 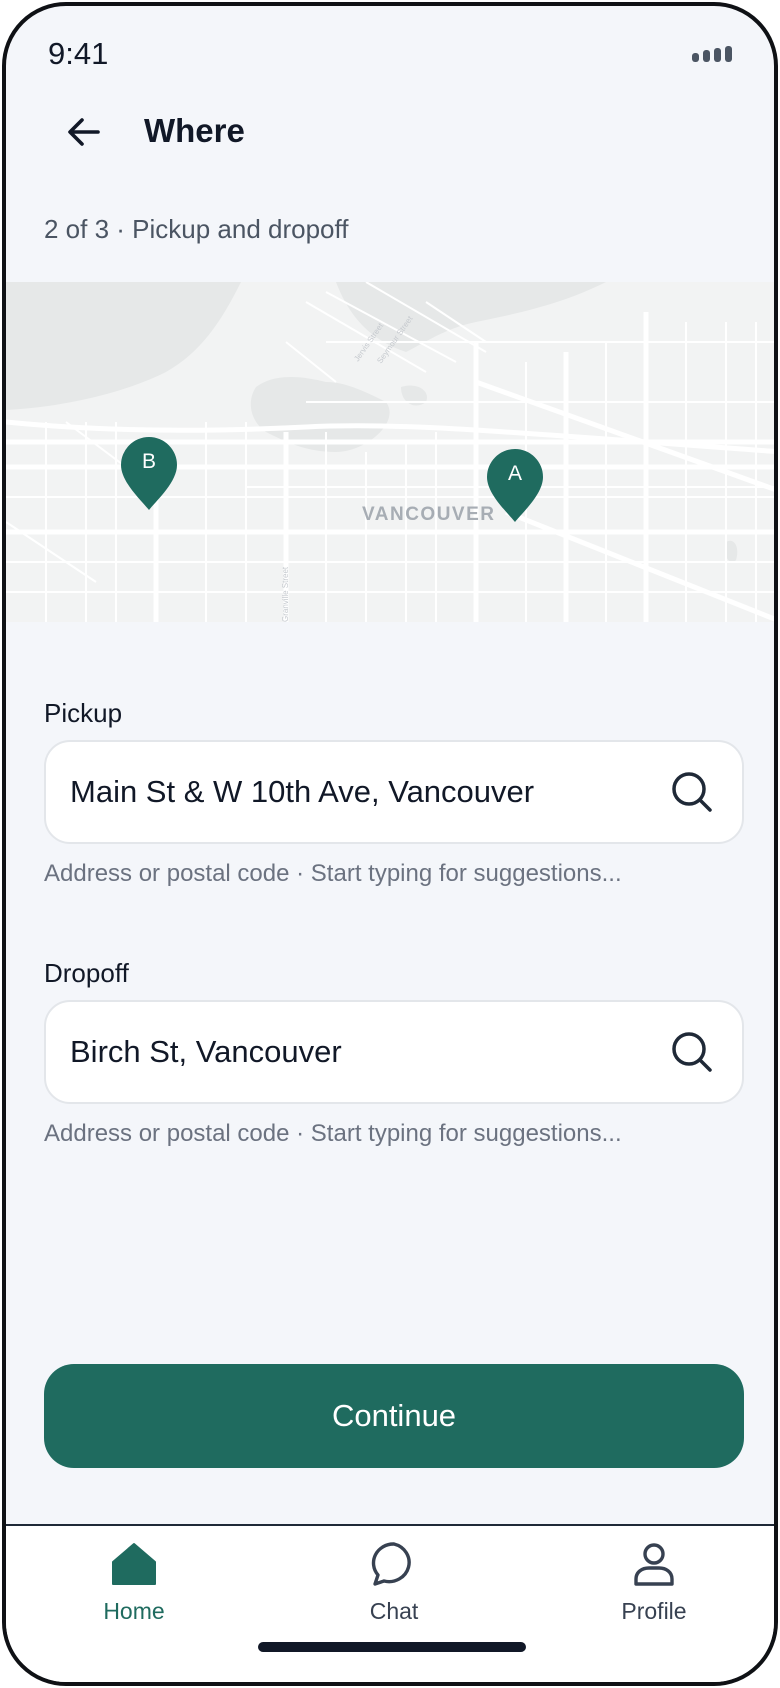 I want to click on nav-item-home: Home, so click(x=134, y=1581).